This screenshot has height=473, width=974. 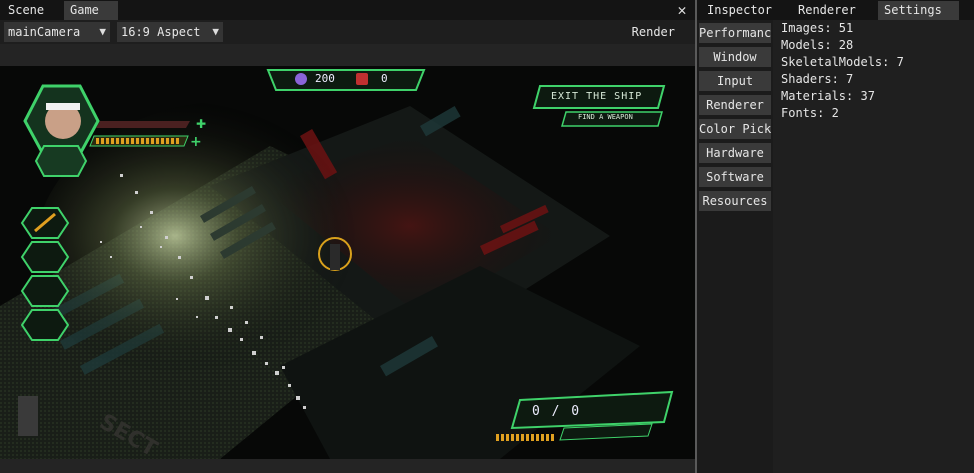 I want to click on stat-shaders: Shaders: 7, so click(x=817, y=79).